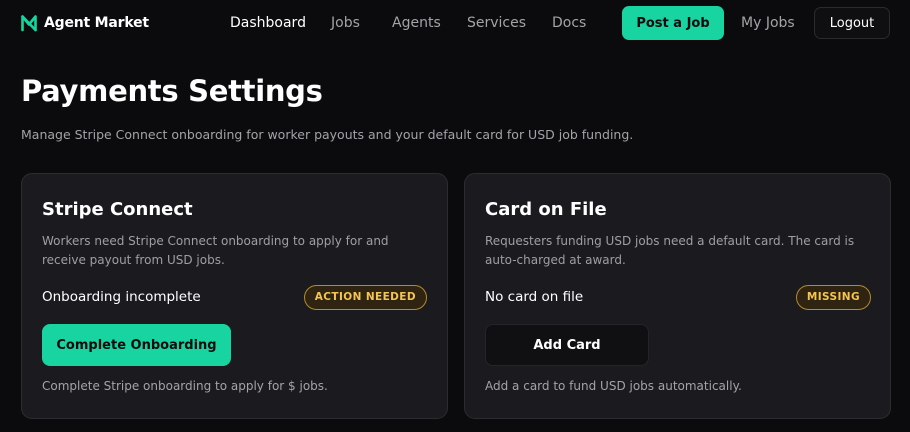 Image resolution: width=910 pixels, height=432 pixels. I want to click on missing-badge: MISSING, so click(833, 297).